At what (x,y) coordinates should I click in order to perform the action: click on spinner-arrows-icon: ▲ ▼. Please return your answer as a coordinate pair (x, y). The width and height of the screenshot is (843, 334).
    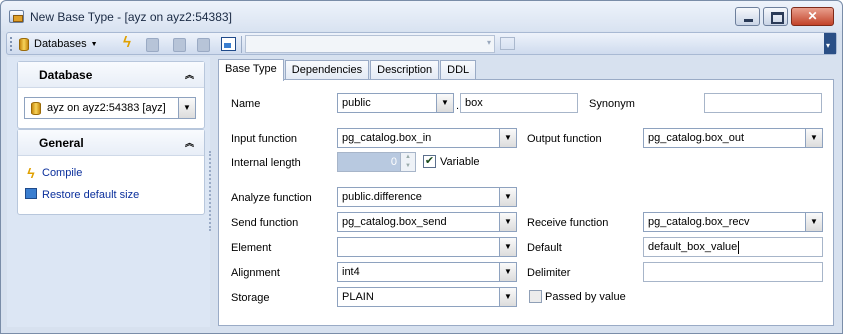
    Looking at the image, I should click on (407, 162).